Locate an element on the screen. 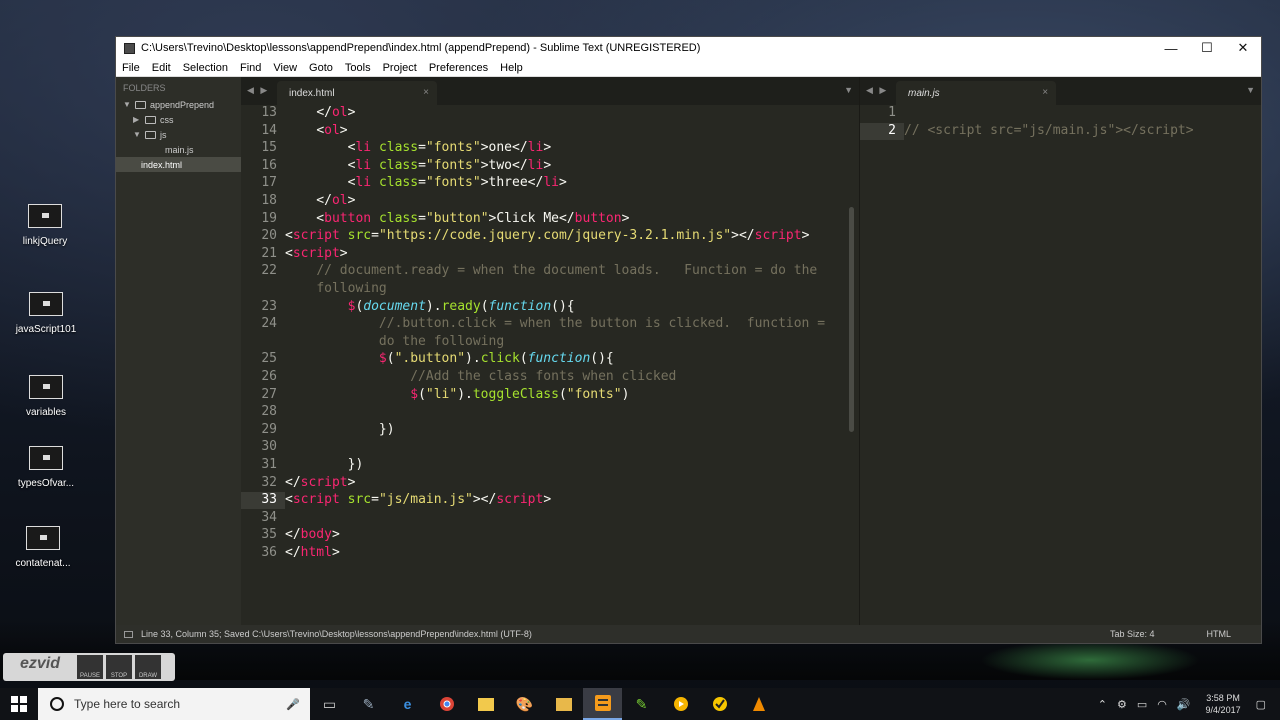 This screenshot has height=720, width=1280. menu-preferences: Preferences is located at coordinates (458, 68).